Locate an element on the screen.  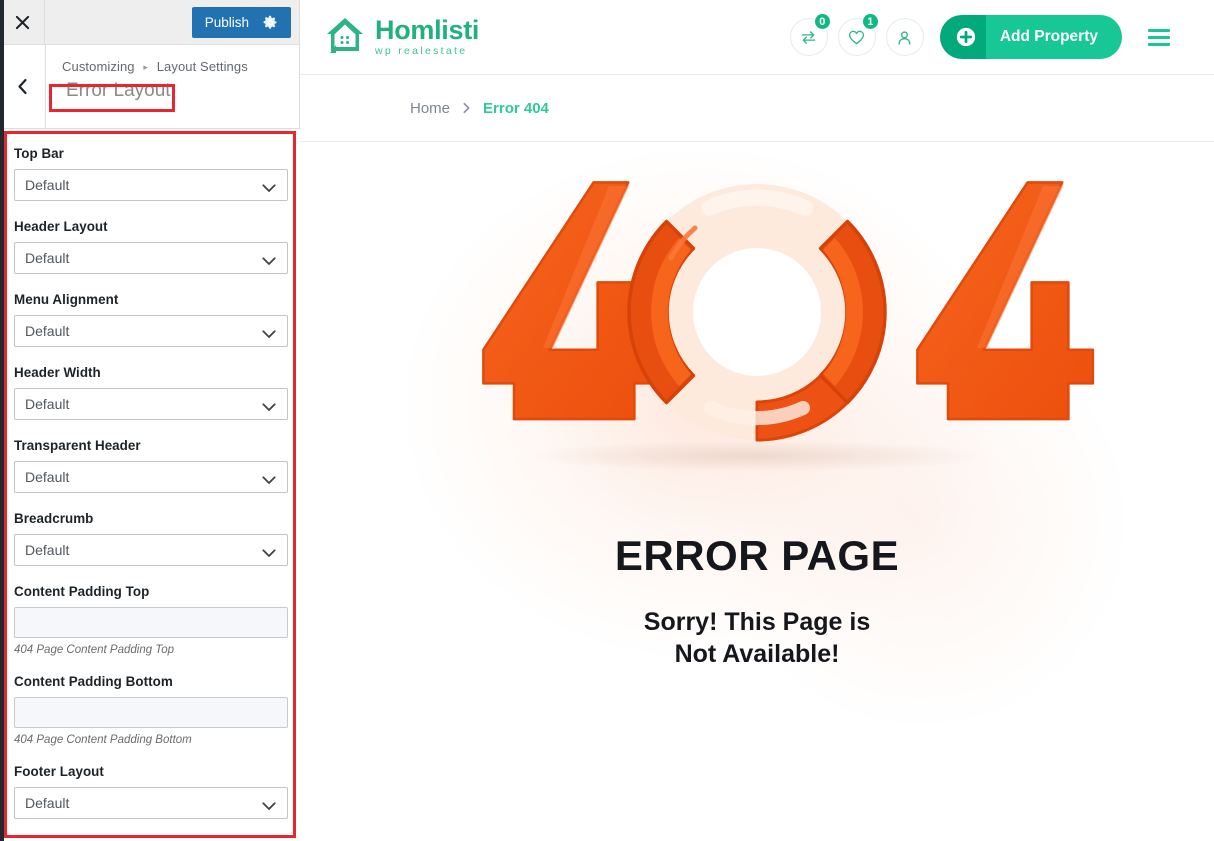
control-header-width: Header Width Default is located at coordinates (151, 392).